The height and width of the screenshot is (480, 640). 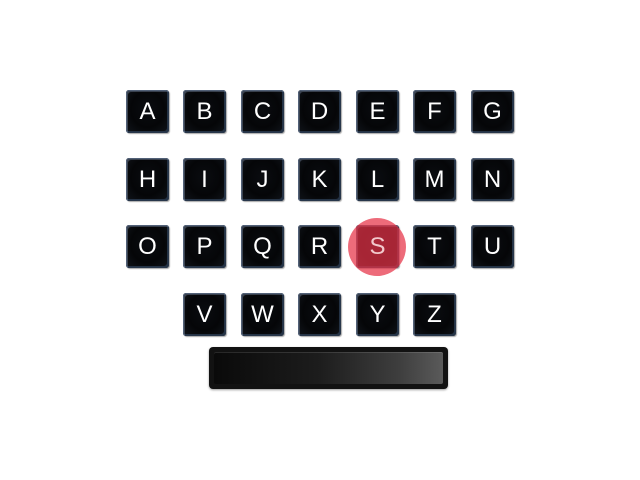 I want to click on key-q: Q, so click(x=262, y=246).